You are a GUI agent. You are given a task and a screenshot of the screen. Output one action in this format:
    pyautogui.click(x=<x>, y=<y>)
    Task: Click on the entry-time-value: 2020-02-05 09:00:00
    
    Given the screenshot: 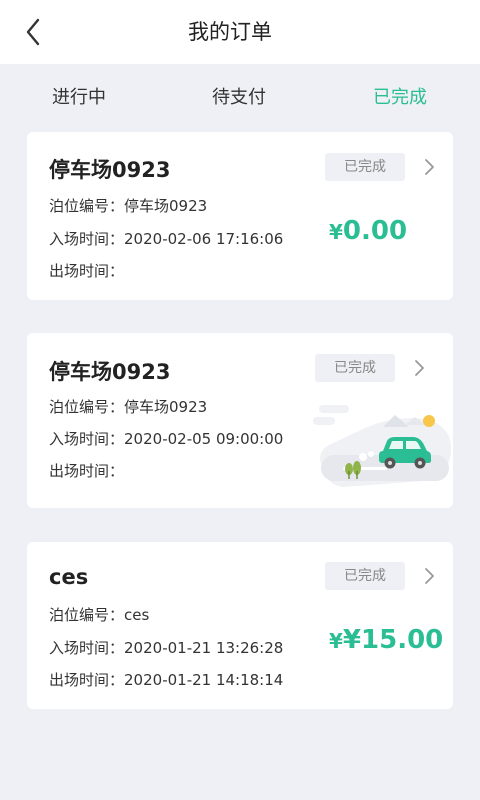 What is the action you would take?
    pyautogui.click(x=204, y=439)
    